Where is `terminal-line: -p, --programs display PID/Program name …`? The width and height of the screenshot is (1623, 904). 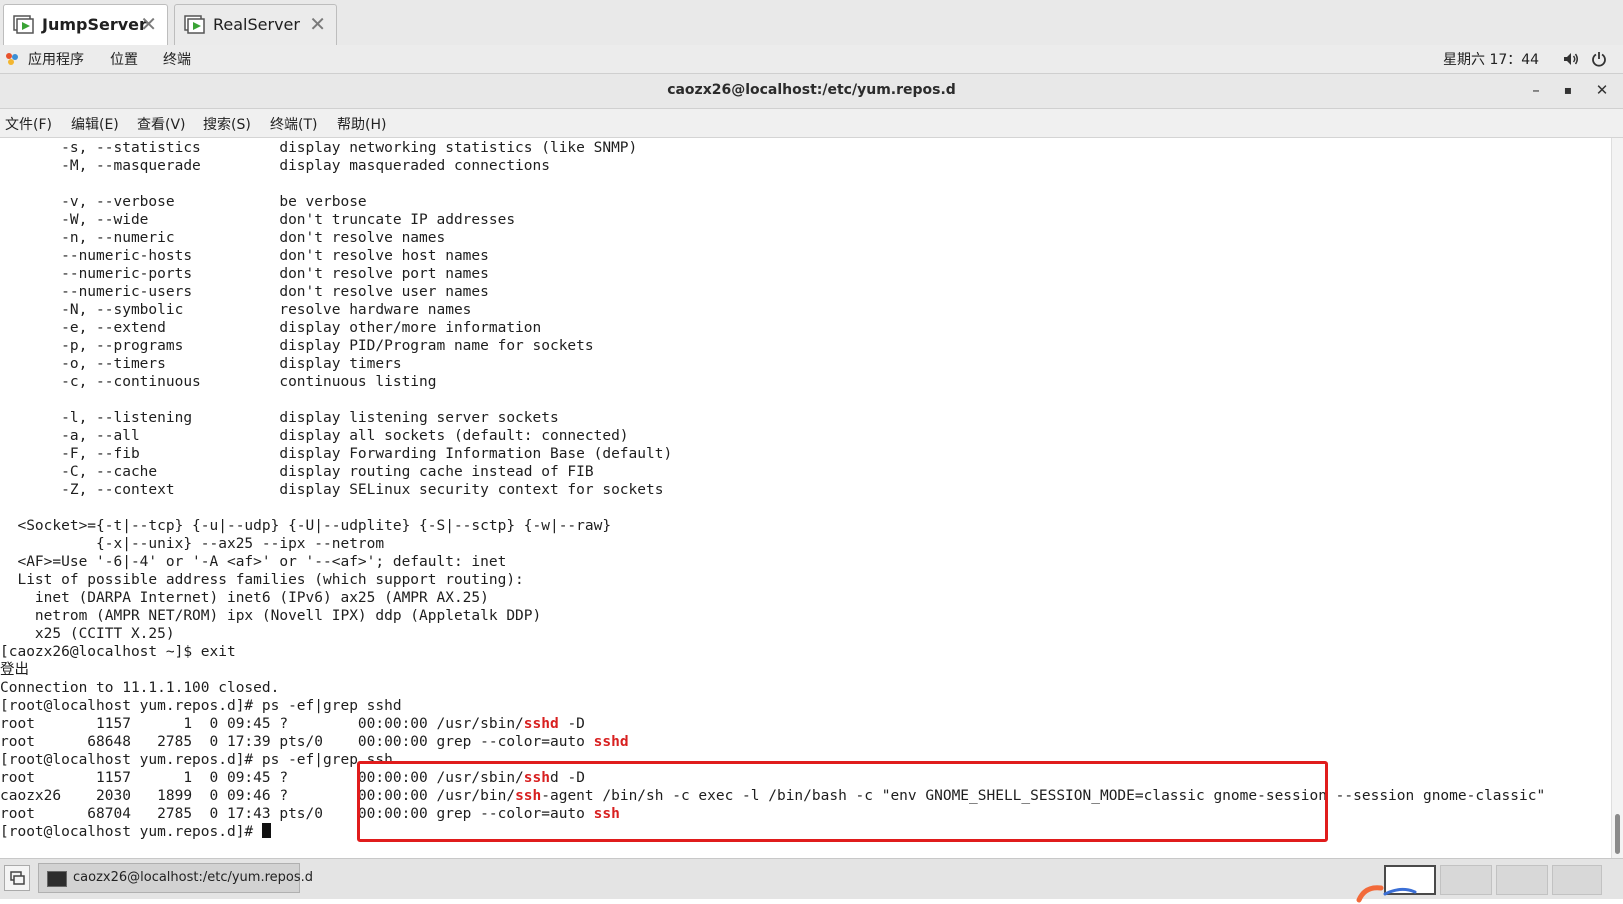 terminal-line: -p, --programs display PID/Program name … is located at coordinates (297, 346).